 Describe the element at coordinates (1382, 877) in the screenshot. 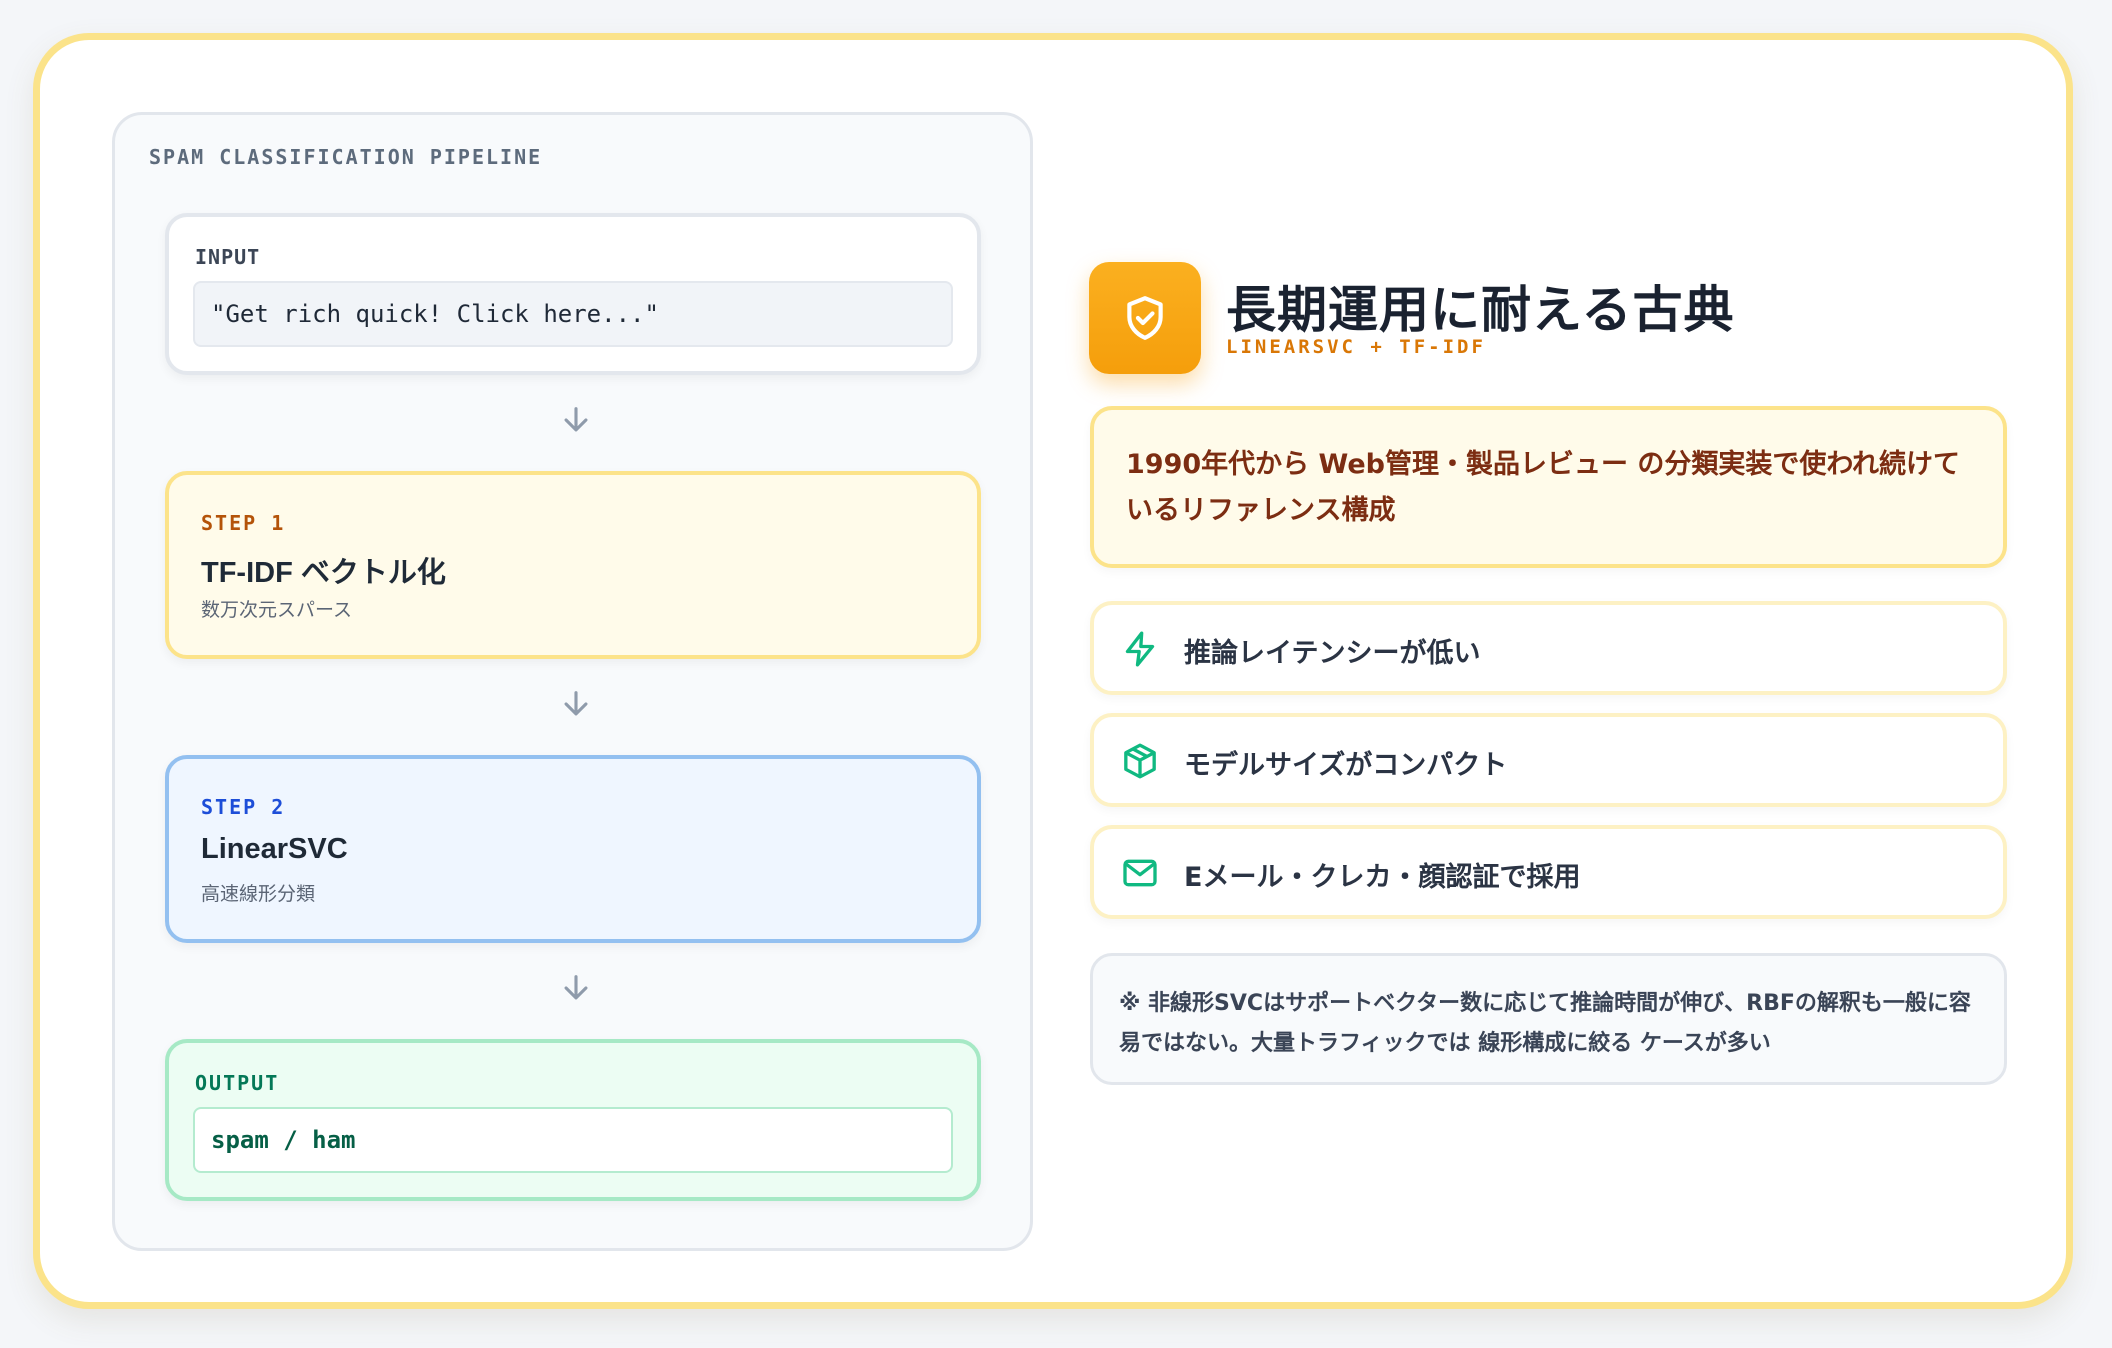

I see `feature-text: Eメール・クレカ・顔認証で採用` at that location.